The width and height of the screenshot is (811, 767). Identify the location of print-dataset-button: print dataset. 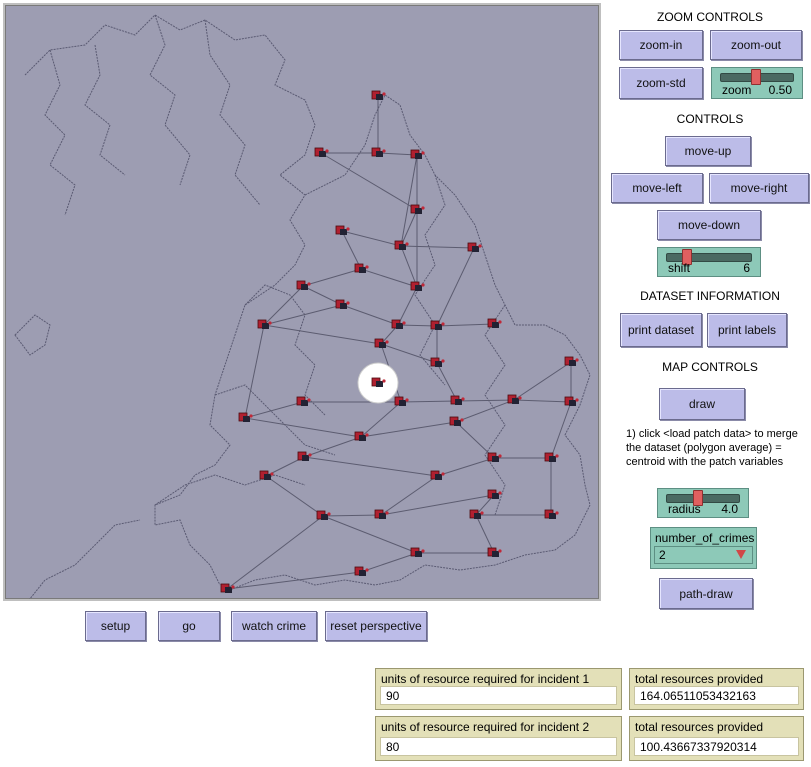
(661, 330).